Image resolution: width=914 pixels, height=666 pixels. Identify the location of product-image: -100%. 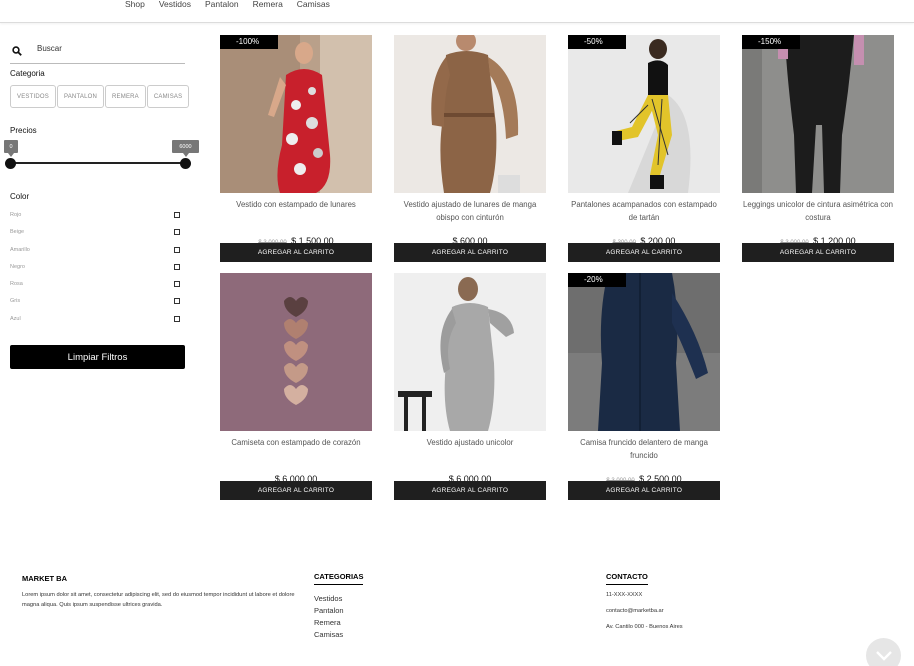
(296, 114).